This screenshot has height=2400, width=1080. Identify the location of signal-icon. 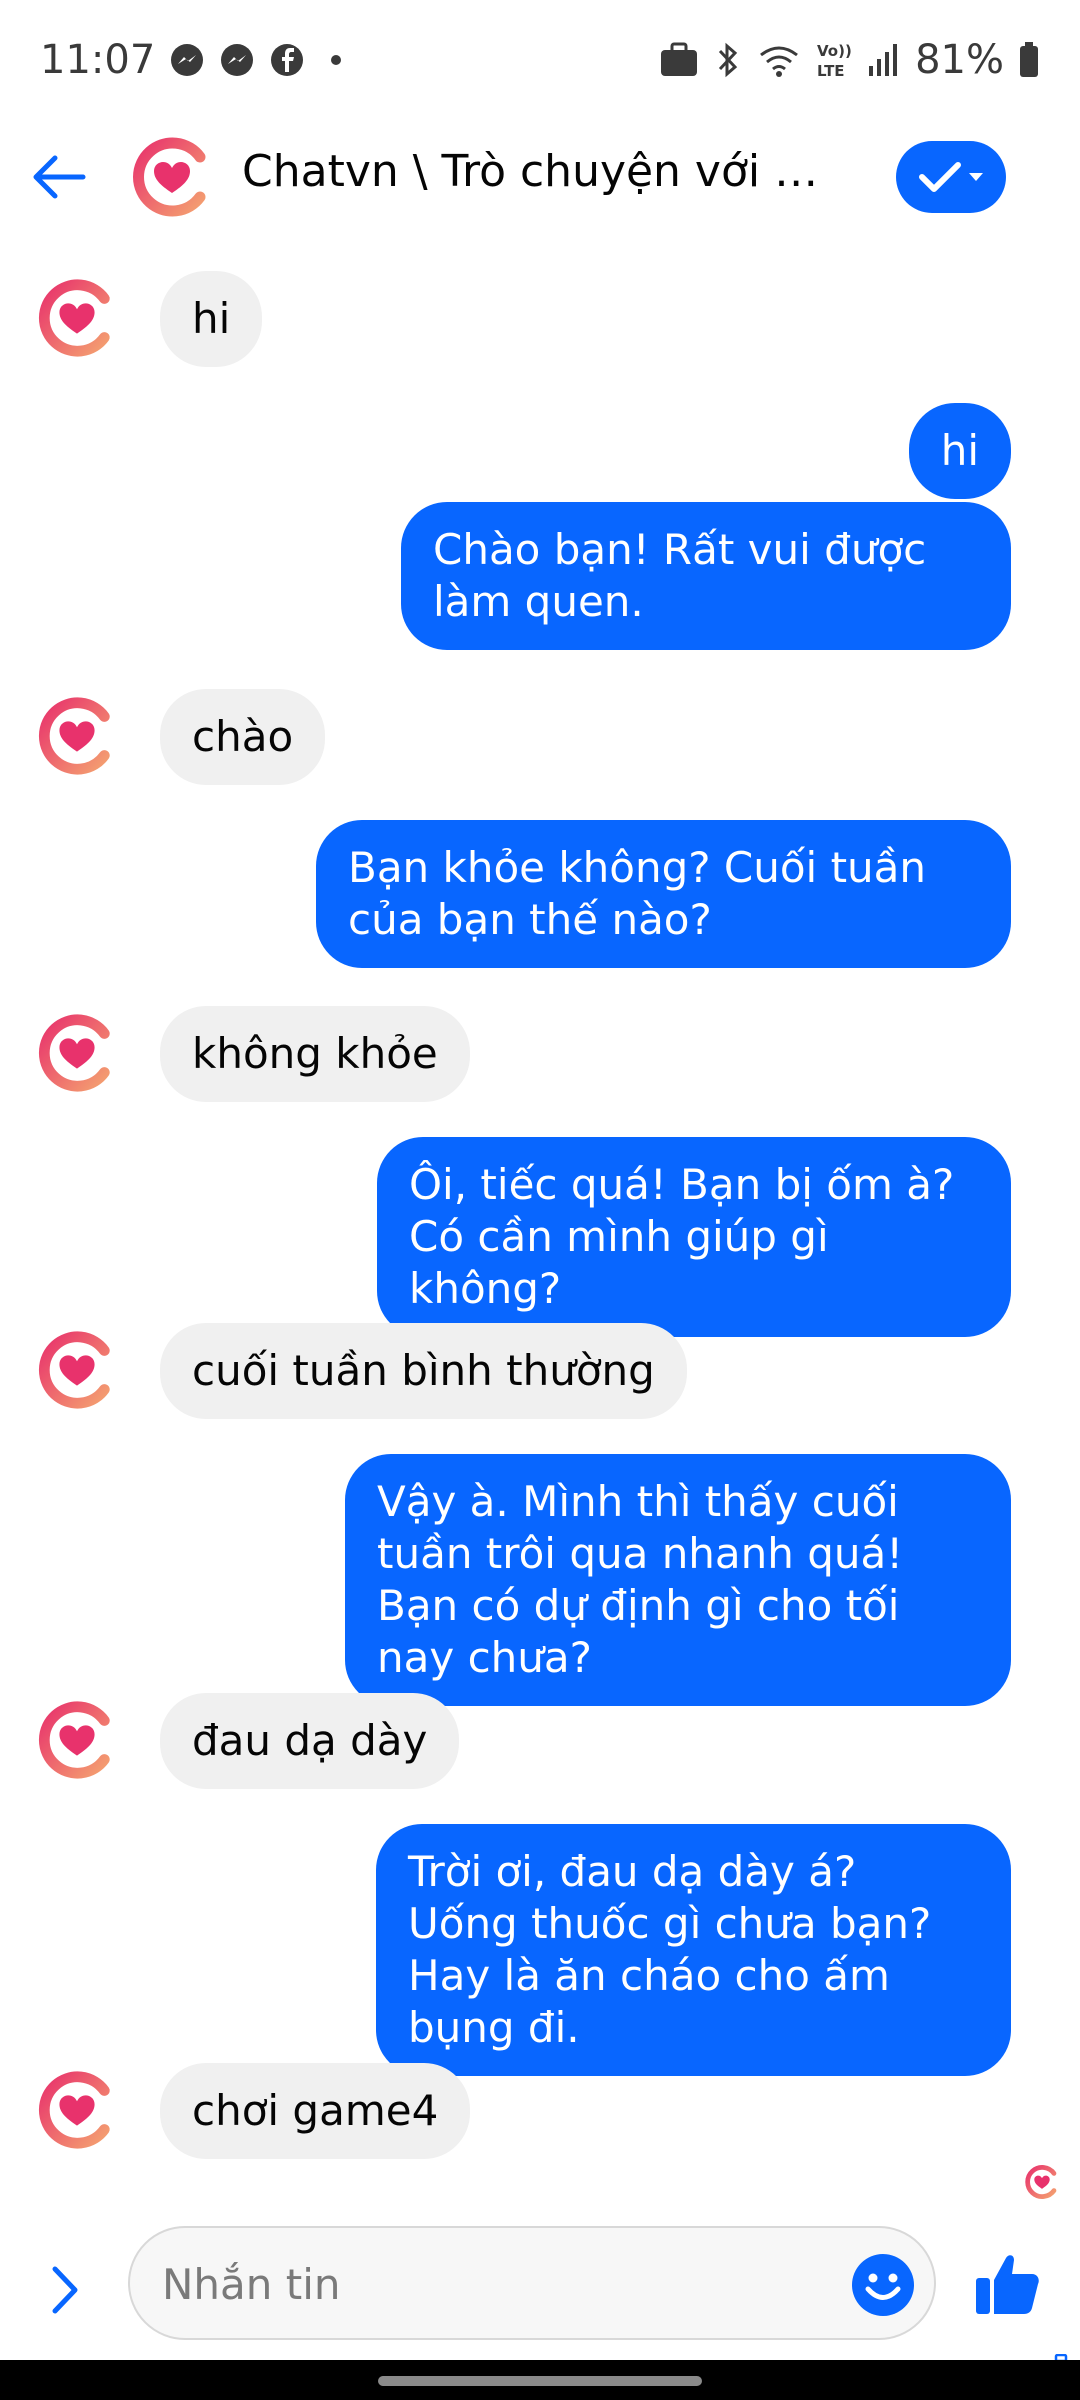
(884, 60).